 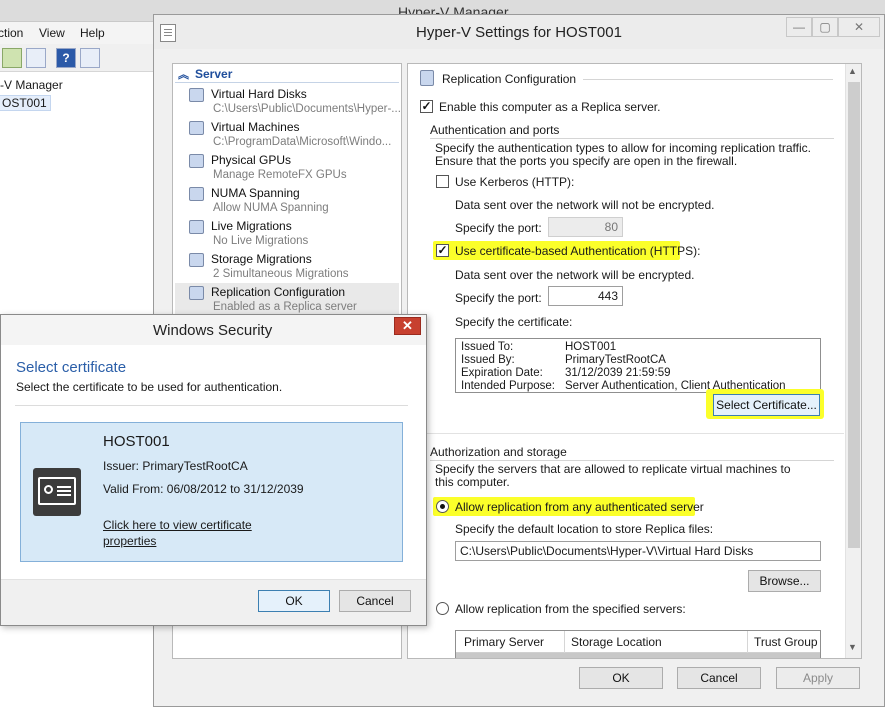 What do you see at coordinates (825, 27) in the screenshot?
I see `maximize-icon: ▢` at bounding box center [825, 27].